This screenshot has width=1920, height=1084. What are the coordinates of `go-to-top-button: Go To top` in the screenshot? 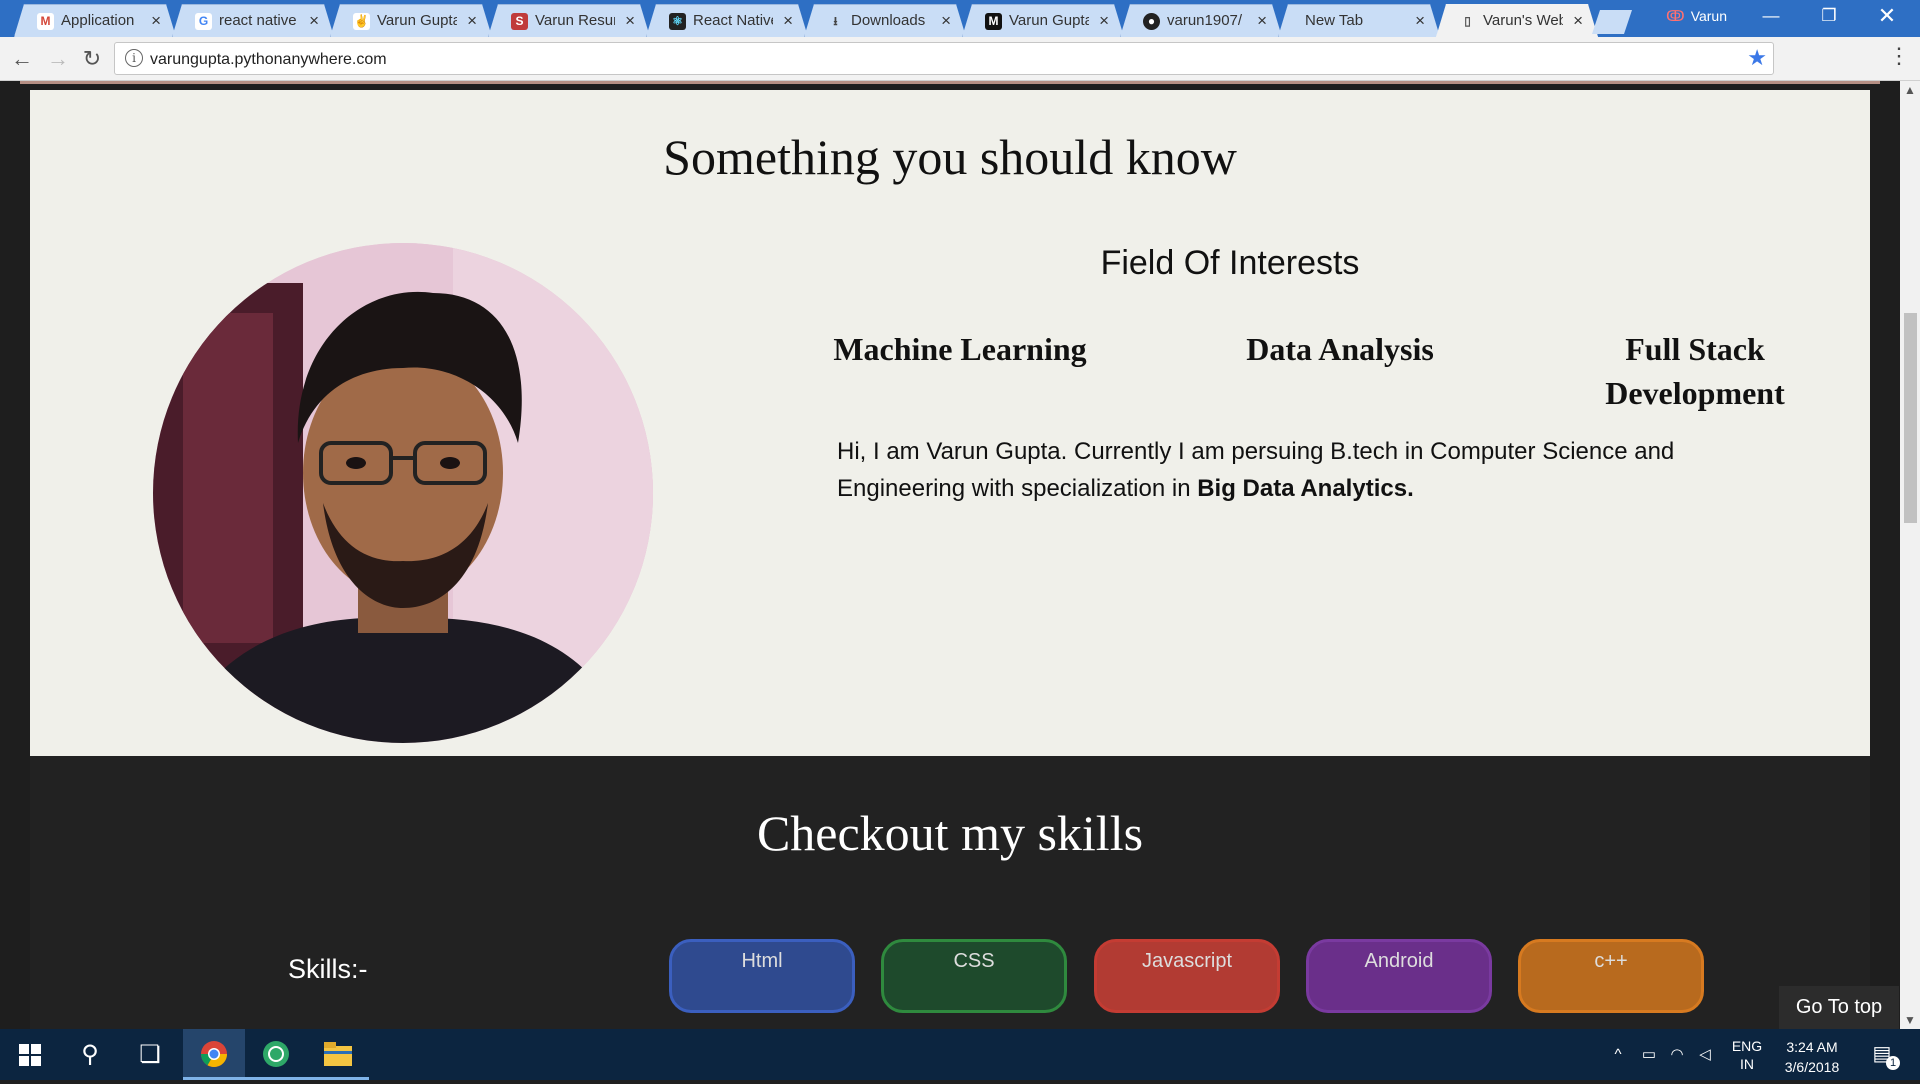 It's located at (1839, 1007).